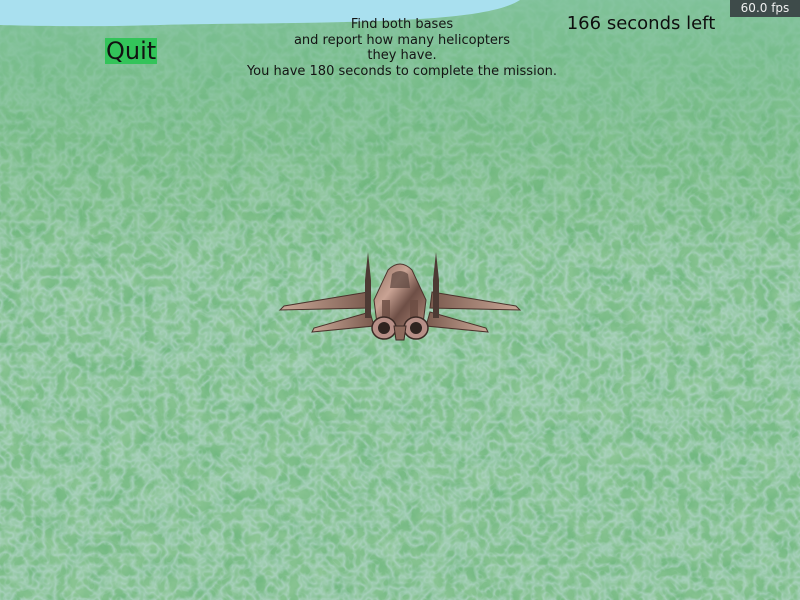 The width and height of the screenshot is (800, 600). Describe the element at coordinates (641, 23) in the screenshot. I see `mission-timer: 166 seconds left` at that location.